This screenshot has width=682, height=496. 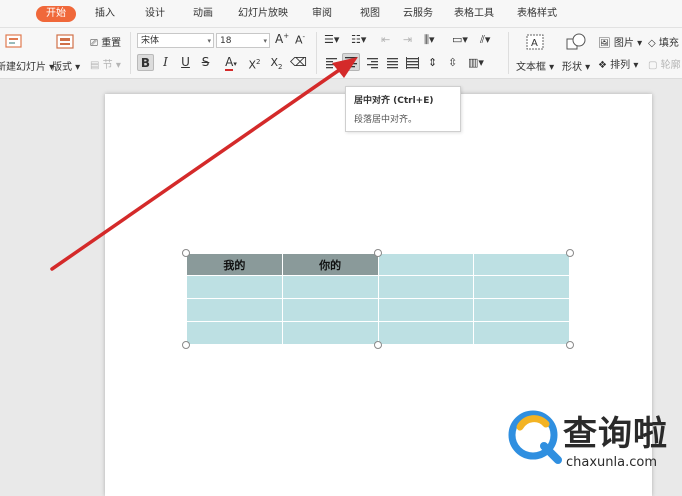 What do you see at coordinates (615, 434) in the screenshot?
I see `watermark-text: 查询啦` at bounding box center [615, 434].